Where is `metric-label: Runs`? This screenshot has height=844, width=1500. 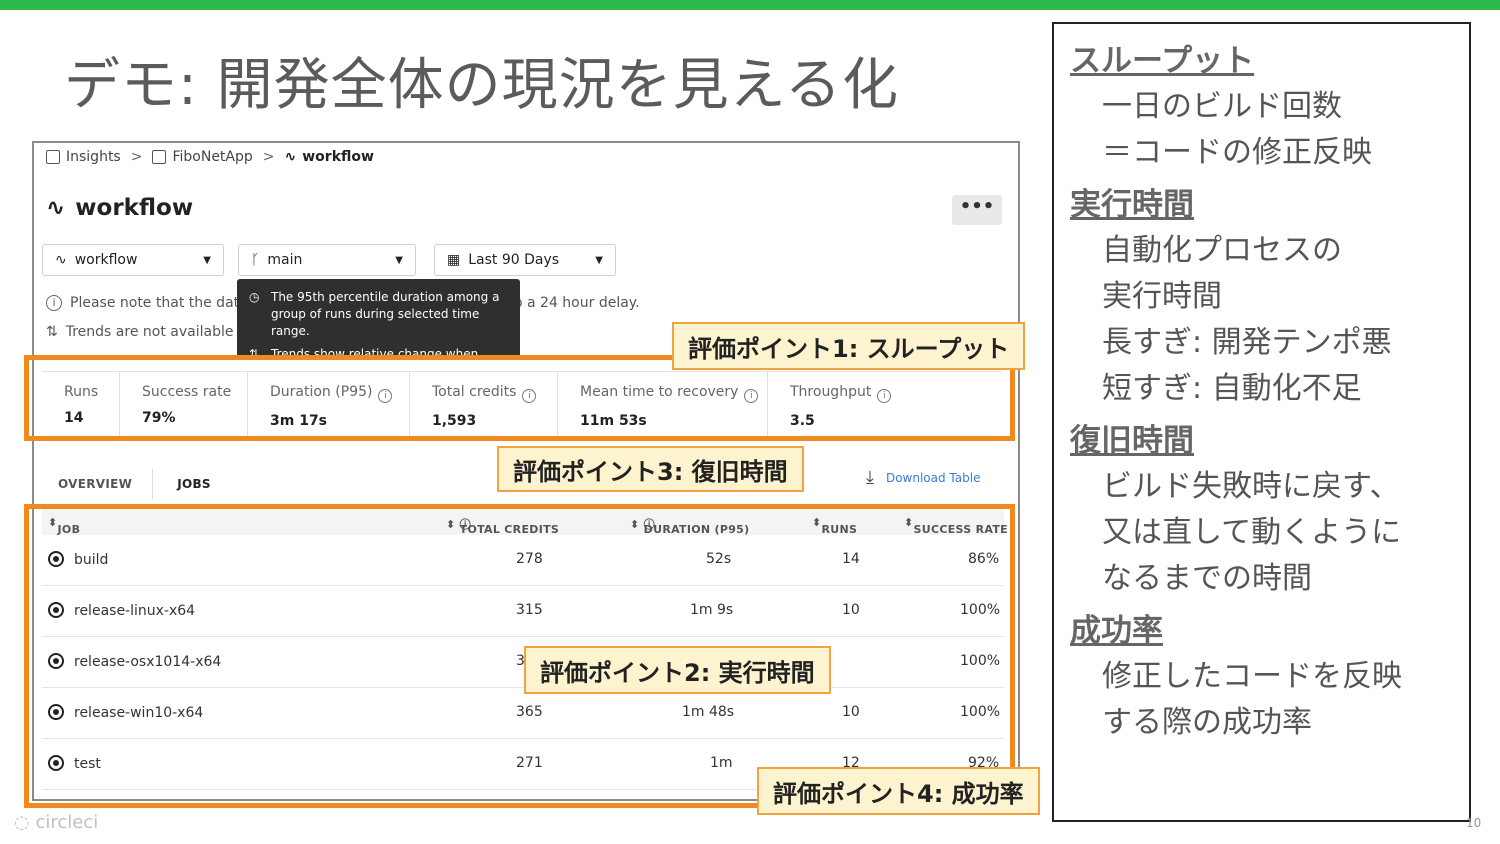 metric-label: Runs is located at coordinates (81, 392).